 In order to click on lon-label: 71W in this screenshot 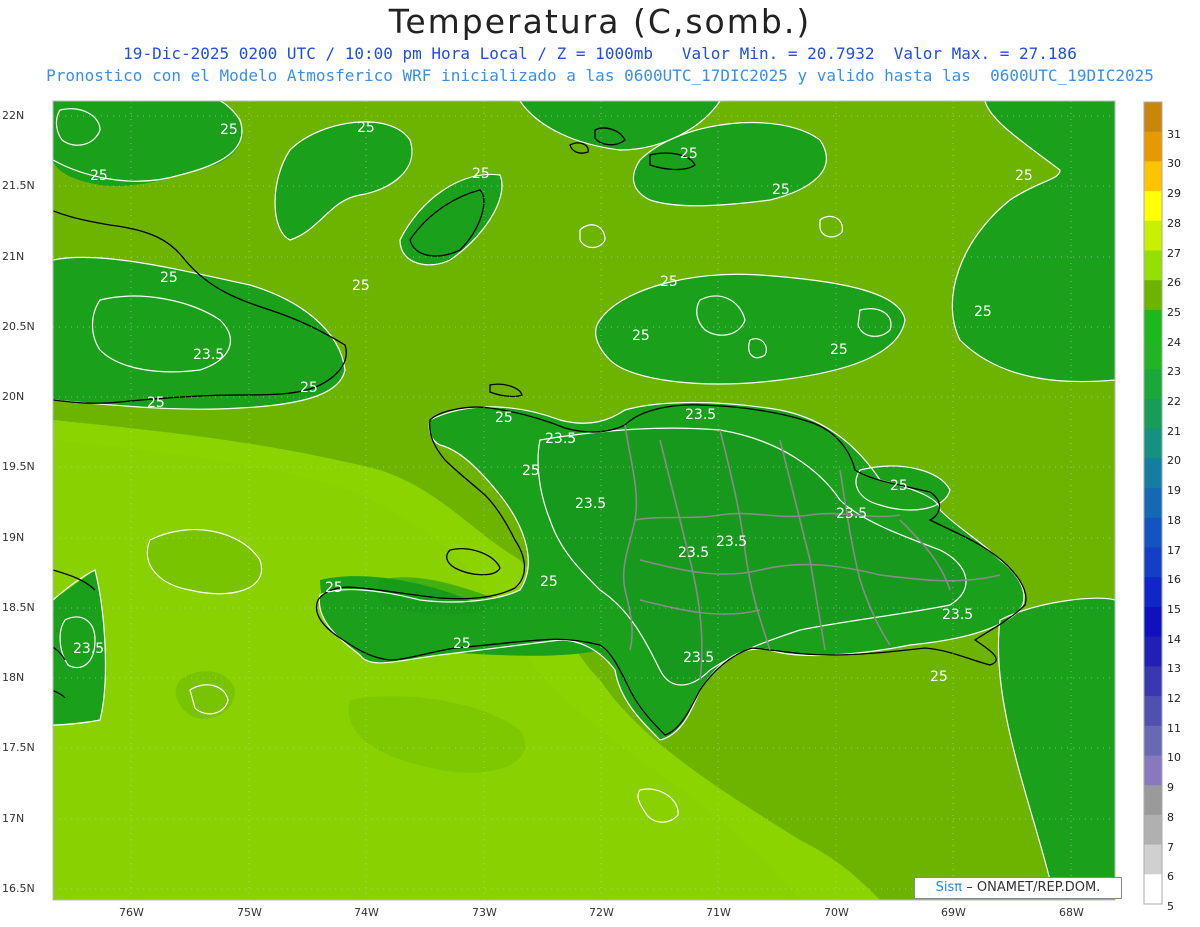, I will do `click(718, 912)`.